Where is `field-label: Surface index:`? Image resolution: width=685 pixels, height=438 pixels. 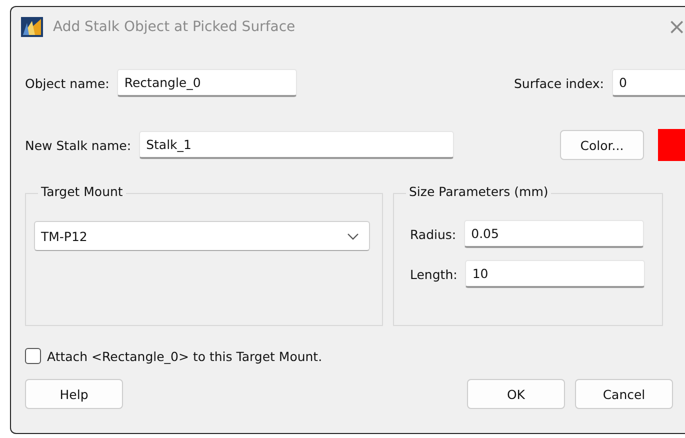
field-label: Surface index: is located at coordinates (559, 83).